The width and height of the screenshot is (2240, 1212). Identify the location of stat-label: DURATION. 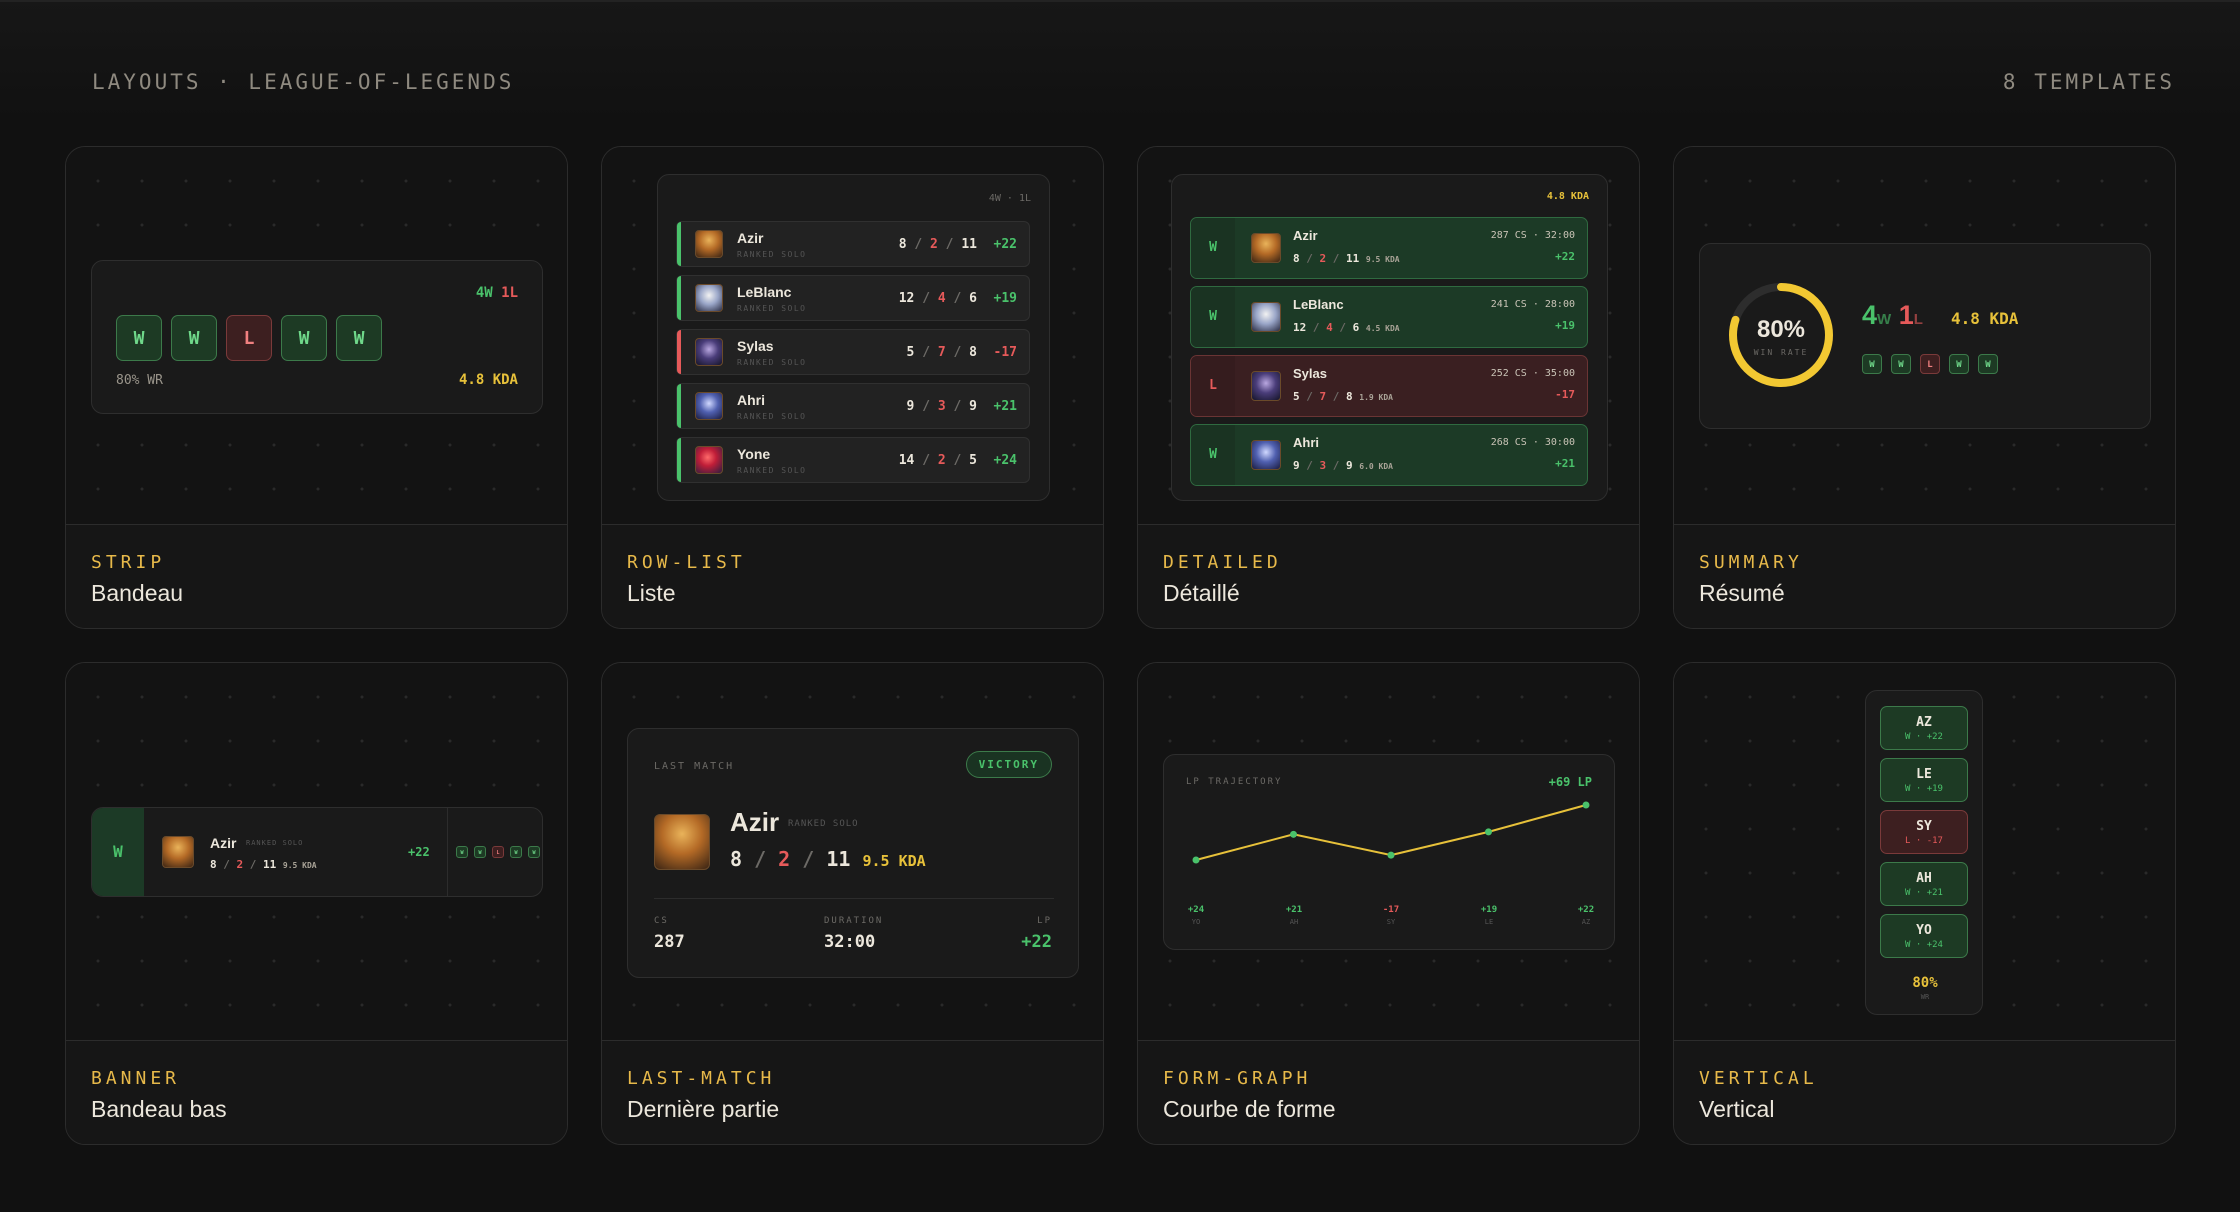
(854, 921).